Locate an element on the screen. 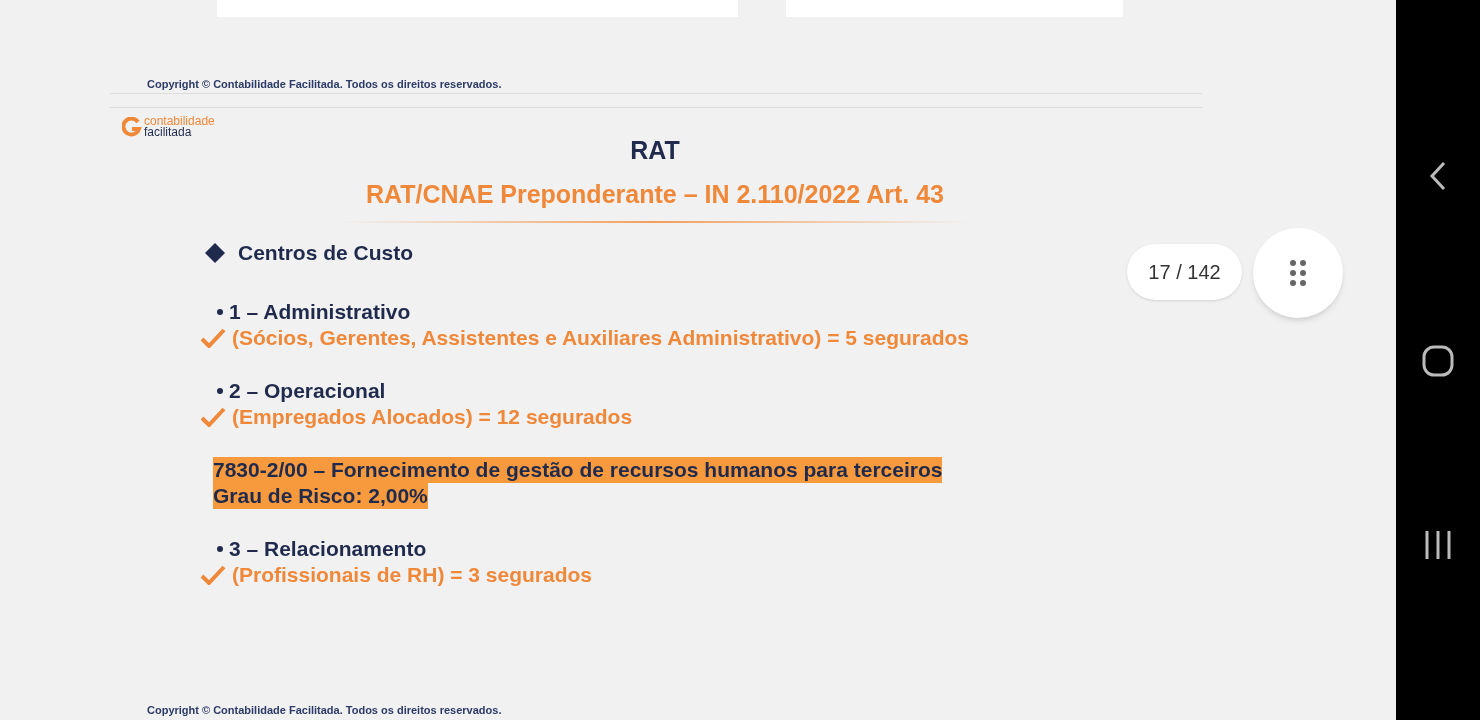 The width and height of the screenshot is (1480, 720). list-item-detail: (Profissionais de RH) = 3 segurados is located at coordinates (412, 574).